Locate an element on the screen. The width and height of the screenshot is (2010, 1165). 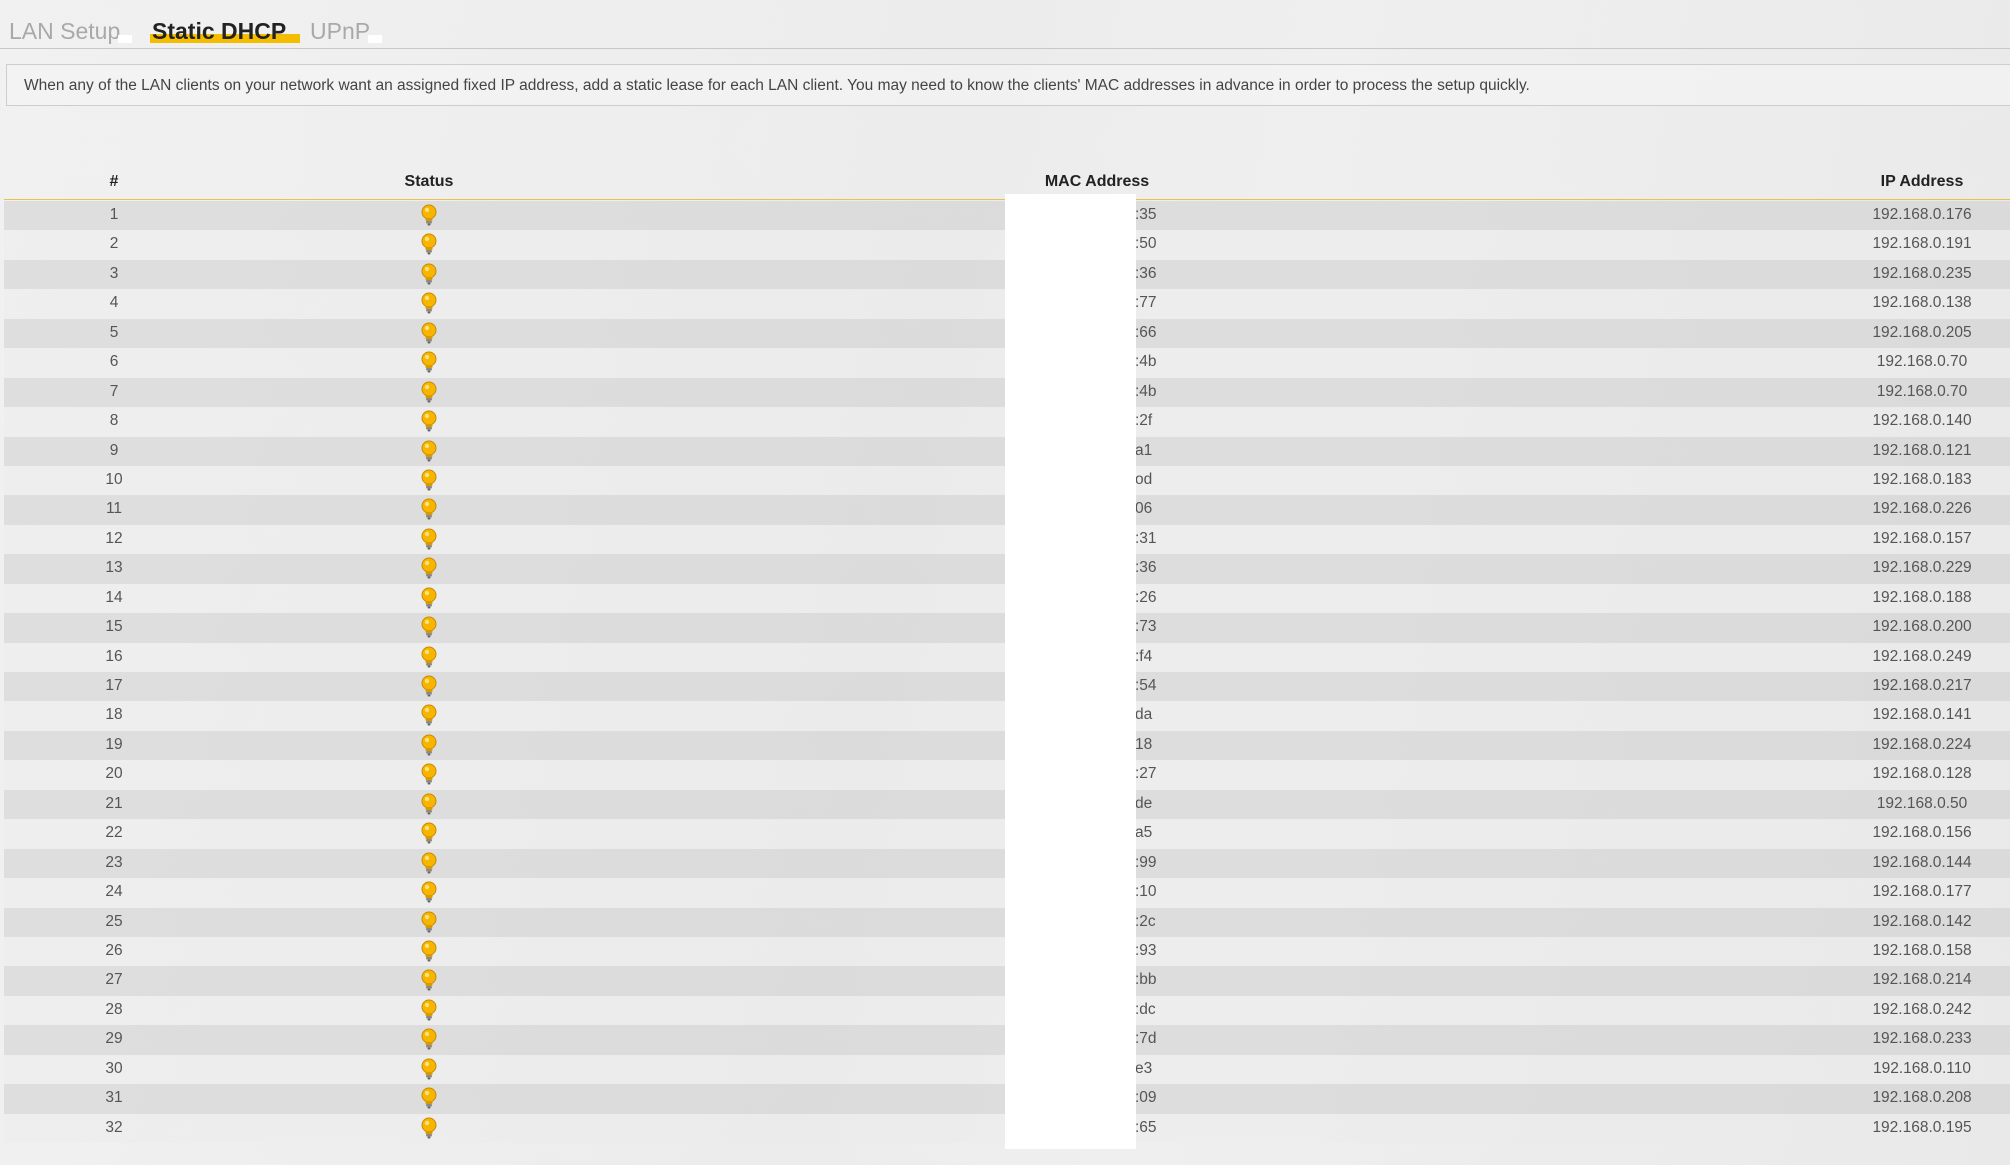
row-num: 21 is located at coordinates (114, 803).